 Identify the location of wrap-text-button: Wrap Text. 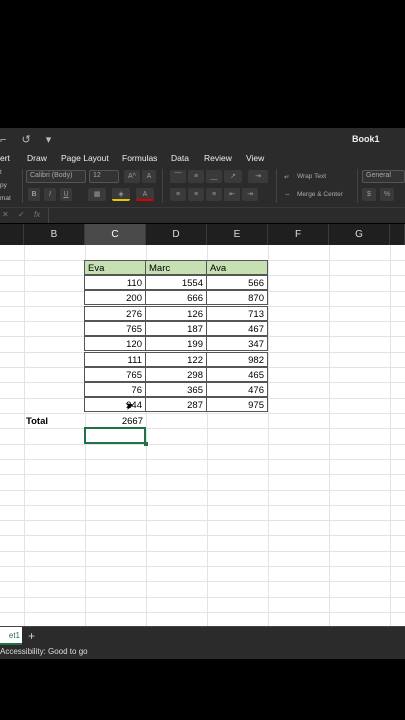
(311, 176).